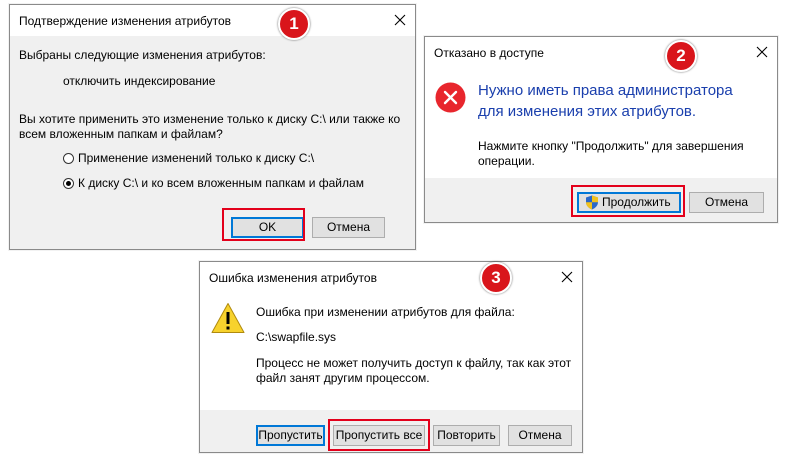  What do you see at coordinates (450, 99) in the screenshot?
I see `error-icon` at bounding box center [450, 99].